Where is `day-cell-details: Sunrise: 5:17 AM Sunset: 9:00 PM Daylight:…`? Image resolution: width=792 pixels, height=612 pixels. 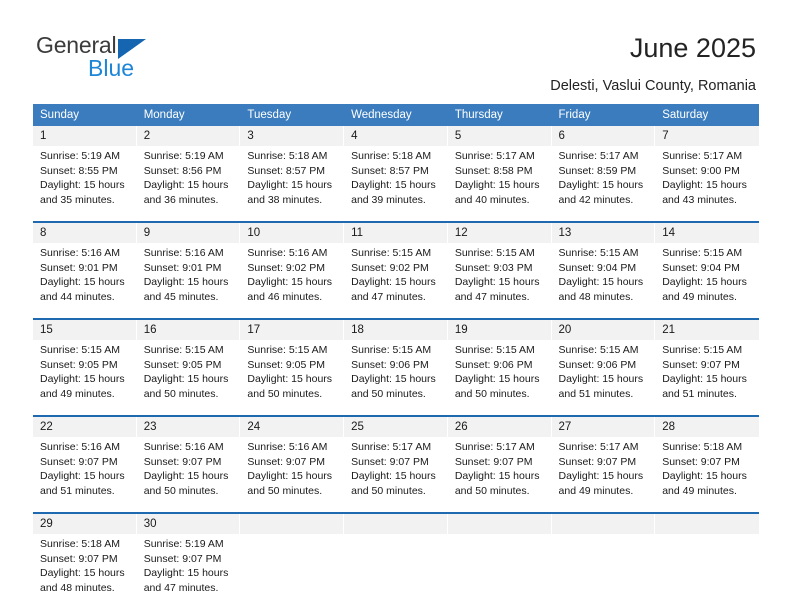
day-cell-details: Sunrise: 5:17 AM Sunset: 9:00 PM Daylight:… is located at coordinates (707, 183).